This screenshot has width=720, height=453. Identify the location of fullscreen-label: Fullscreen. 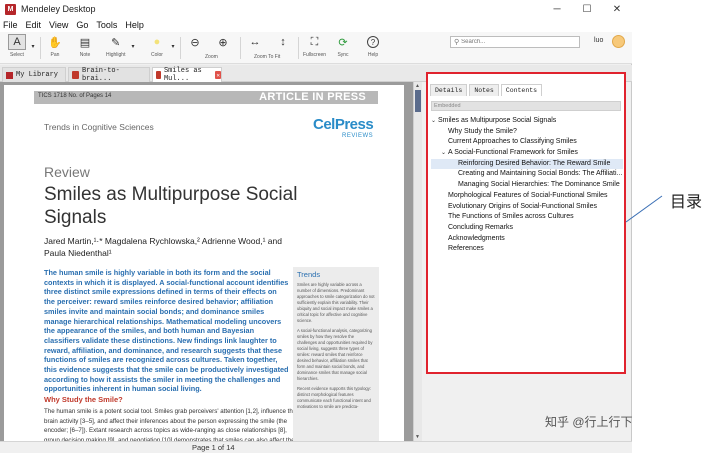
(315, 55).